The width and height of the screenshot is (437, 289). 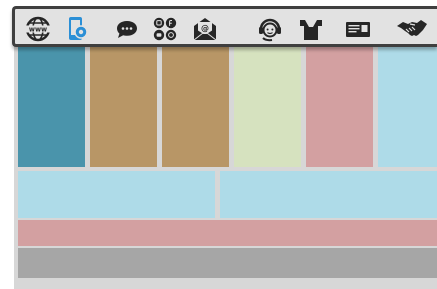 What do you see at coordinates (339, 98) in the screenshot?
I see `block-pink` at bounding box center [339, 98].